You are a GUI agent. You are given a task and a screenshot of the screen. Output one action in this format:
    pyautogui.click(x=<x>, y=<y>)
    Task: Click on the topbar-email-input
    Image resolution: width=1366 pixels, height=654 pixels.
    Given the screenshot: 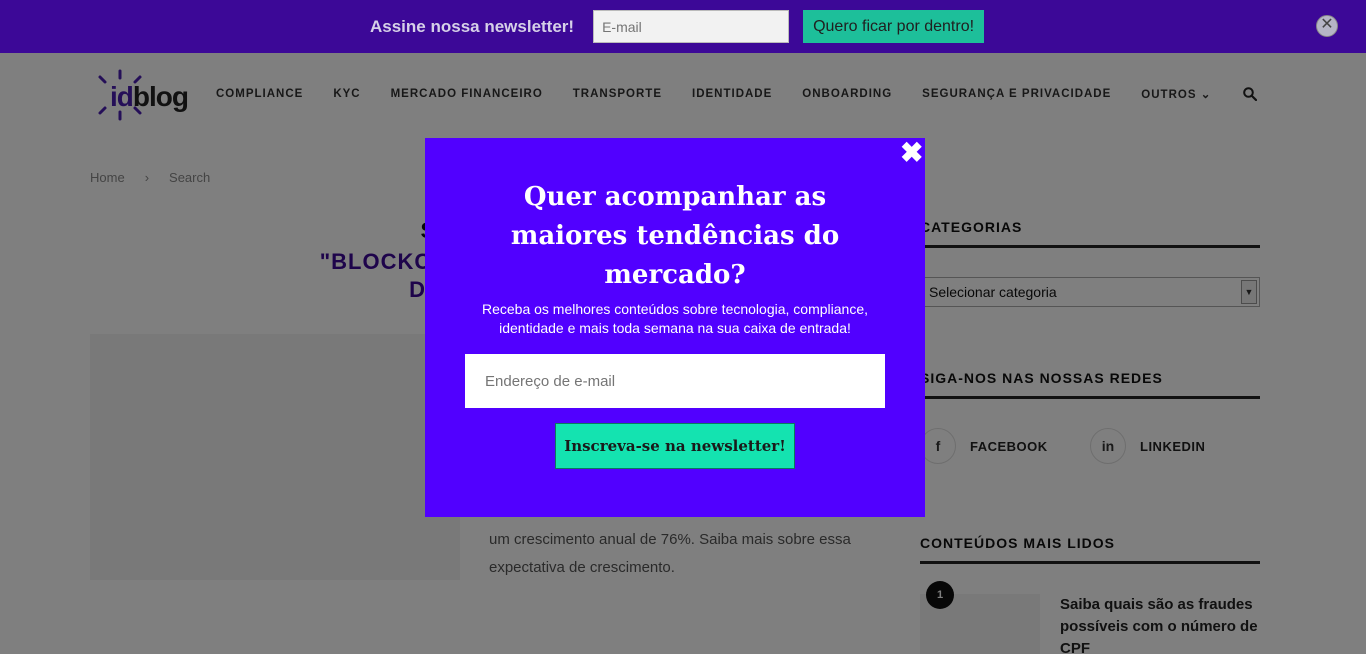 What is the action you would take?
    pyautogui.click(x=691, y=26)
    